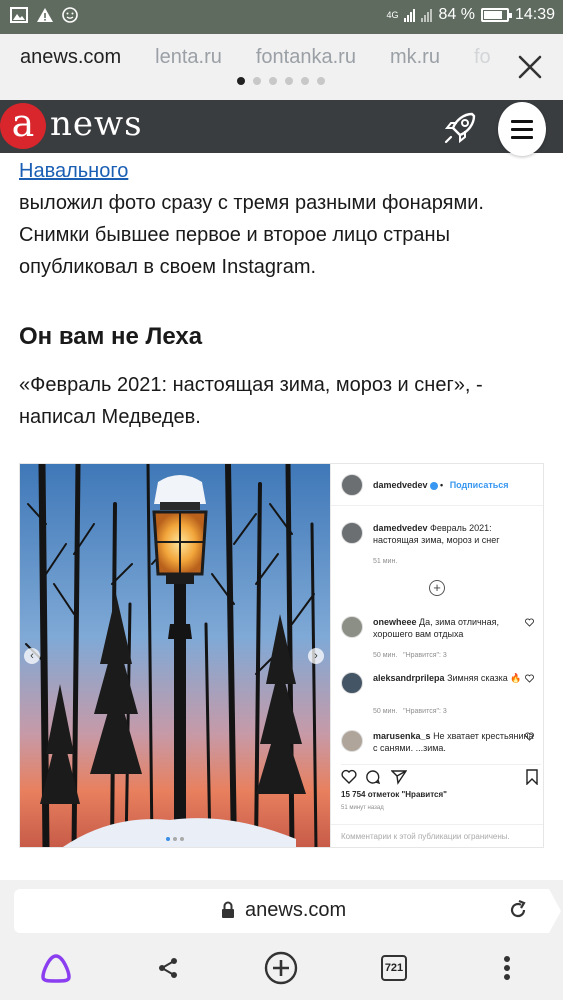 The height and width of the screenshot is (1000, 563). What do you see at coordinates (56, 968) in the screenshot?
I see `alice-icon` at bounding box center [56, 968].